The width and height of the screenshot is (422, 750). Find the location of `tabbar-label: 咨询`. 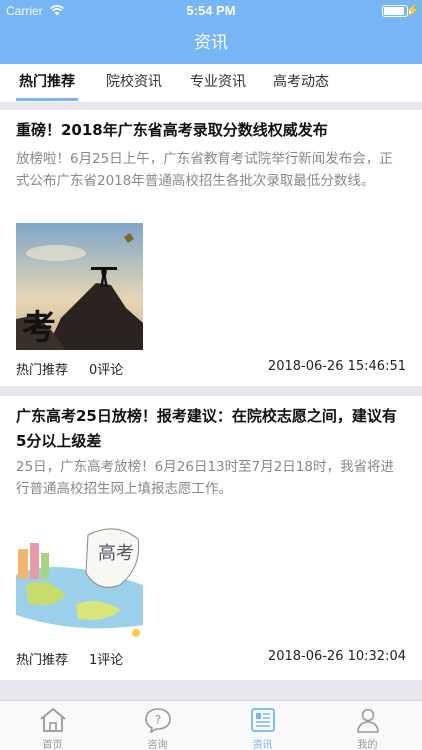

tabbar-label: 咨询 is located at coordinates (157, 745).